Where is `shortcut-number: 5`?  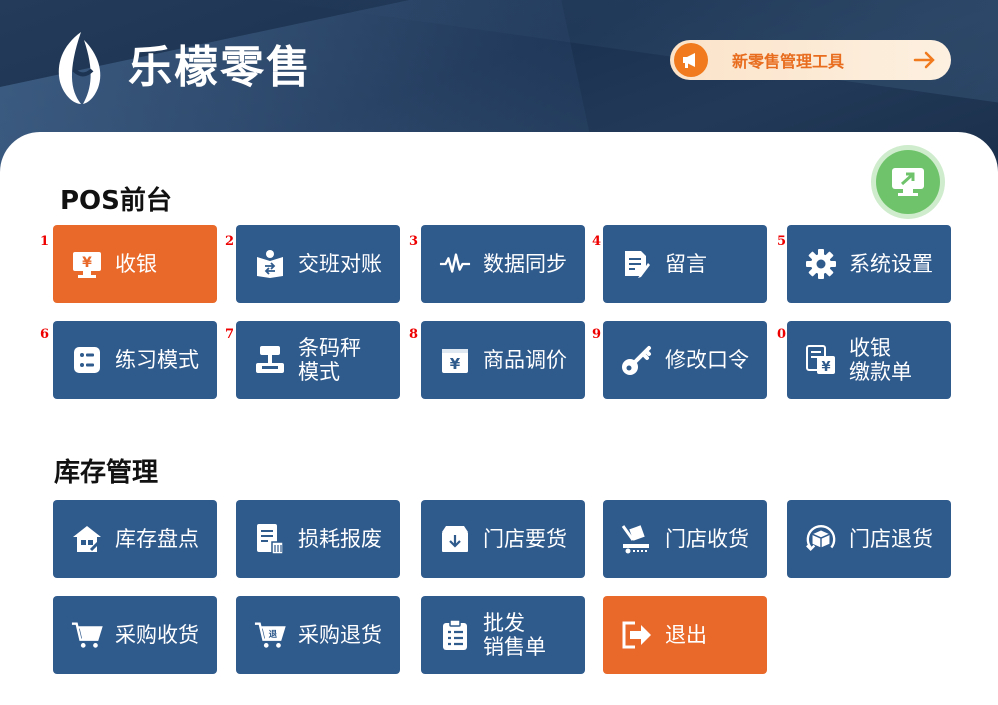
shortcut-number: 5 is located at coordinates (782, 241).